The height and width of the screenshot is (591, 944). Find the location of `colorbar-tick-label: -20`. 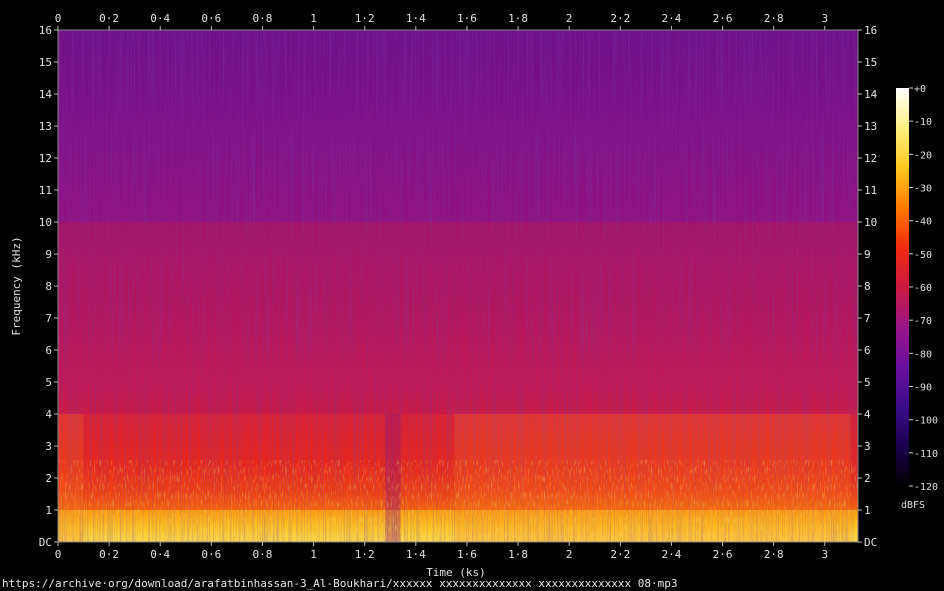

colorbar-tick-label: -20 is located at coordinates (923, 155).